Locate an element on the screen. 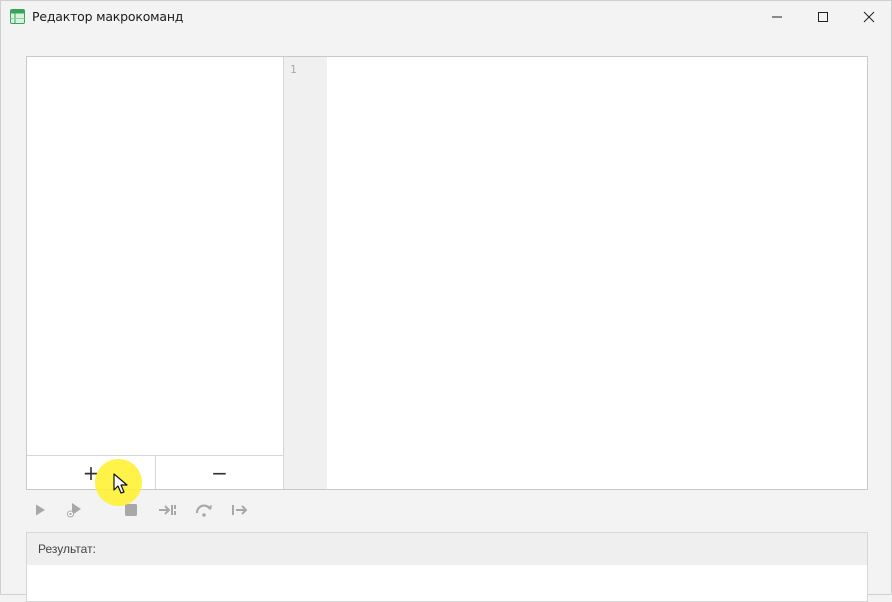 Image resolution: width=892 pixels, height=602 pixels. close-icon is located at coordinates (869, 16).